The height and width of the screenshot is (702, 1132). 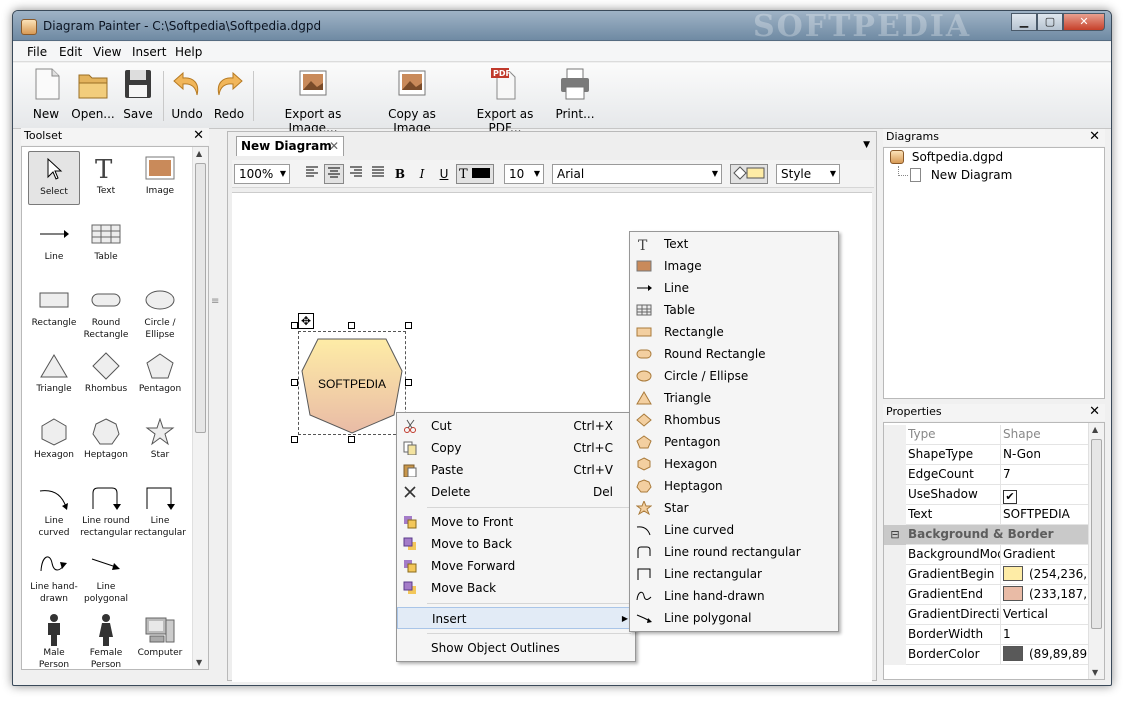 I want to click on tool-star: Star, so click(x=160, y=438).